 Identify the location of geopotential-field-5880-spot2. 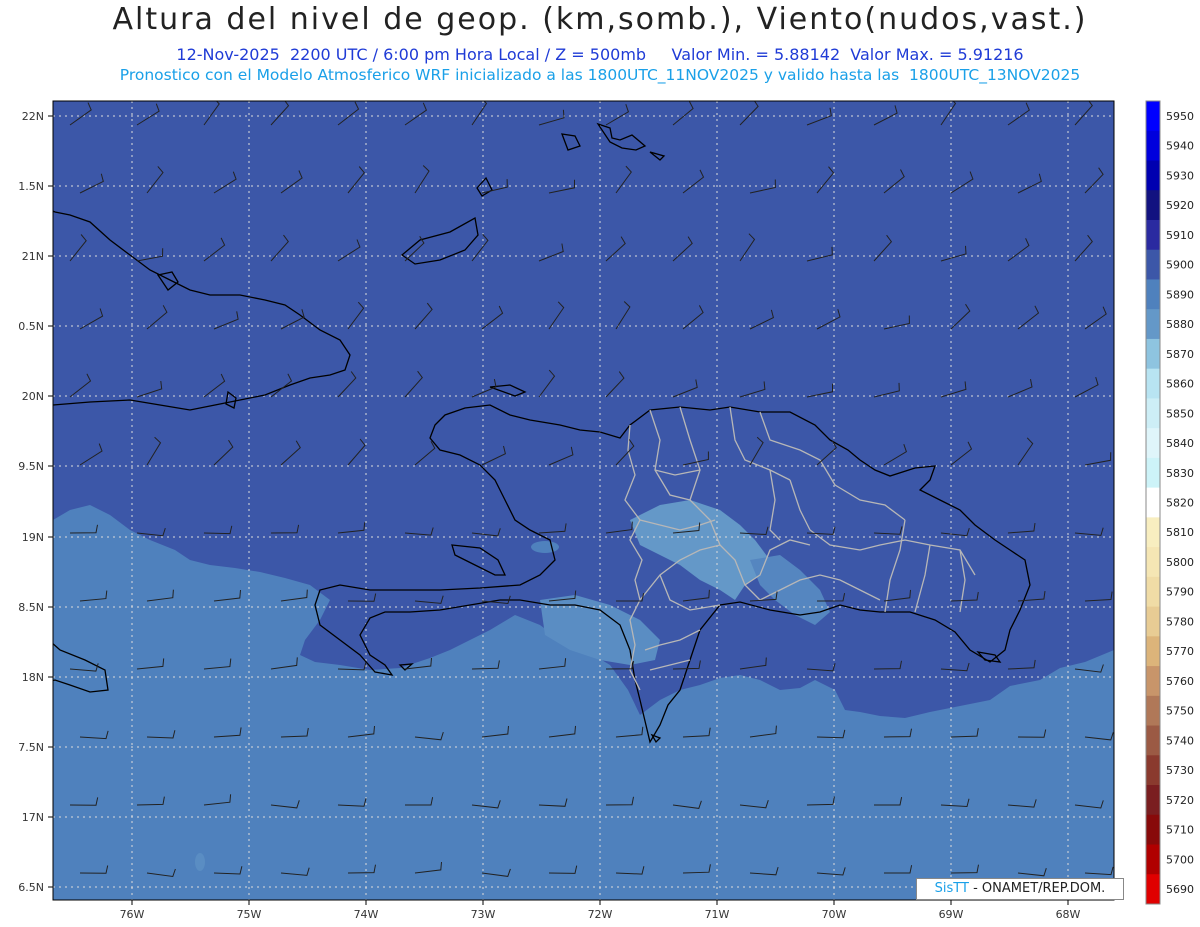
(545, 547).